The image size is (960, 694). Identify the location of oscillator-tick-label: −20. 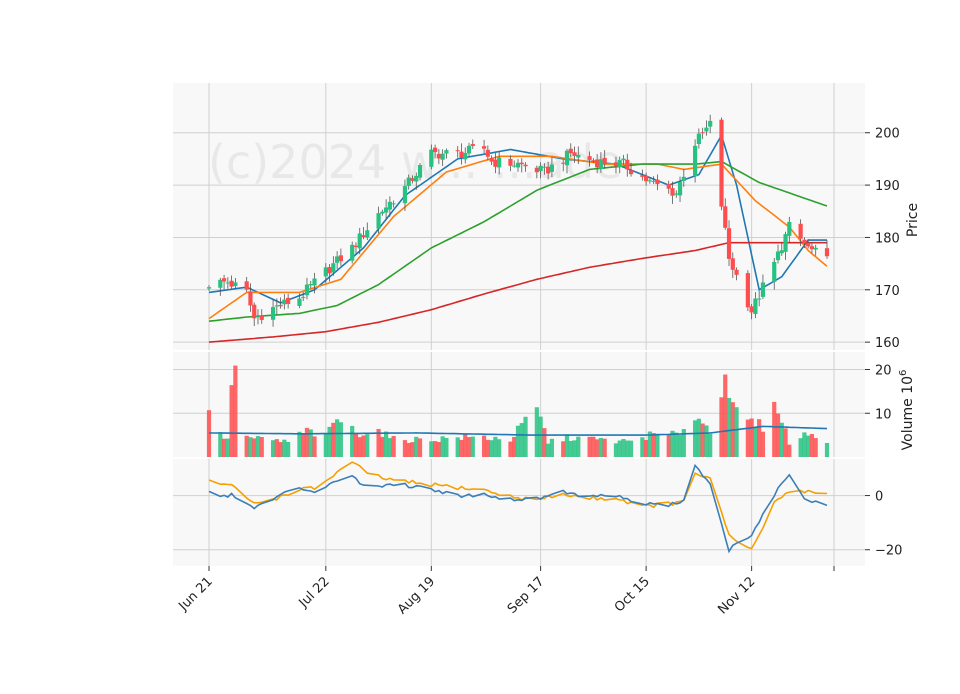
(888, 551).